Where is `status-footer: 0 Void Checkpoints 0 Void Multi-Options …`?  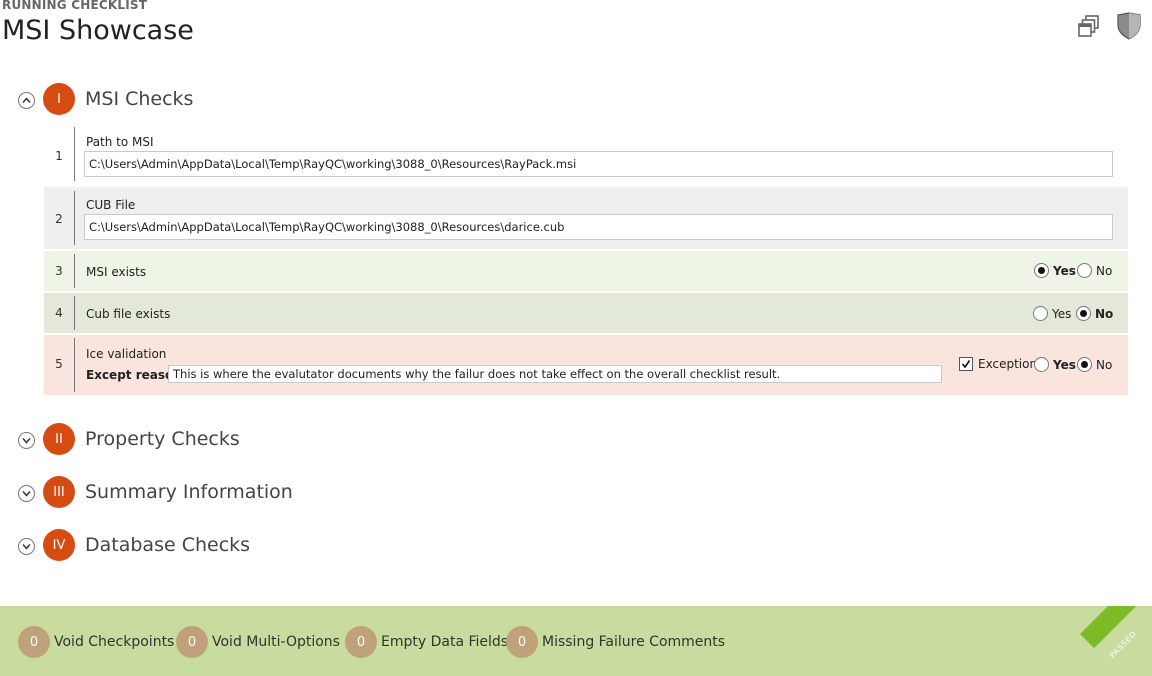
status-footer: 0 Void Checkpoints 0 Void Multi-Options … is located at coordinates (576, 641).